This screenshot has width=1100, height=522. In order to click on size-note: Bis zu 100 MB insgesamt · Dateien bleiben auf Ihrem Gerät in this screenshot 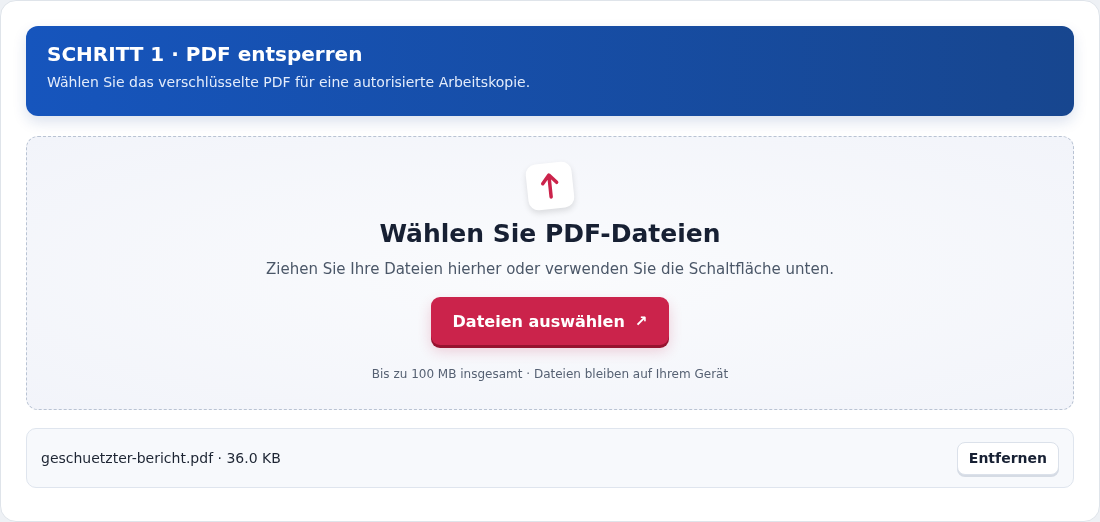, I will do `click(550, 374)`.